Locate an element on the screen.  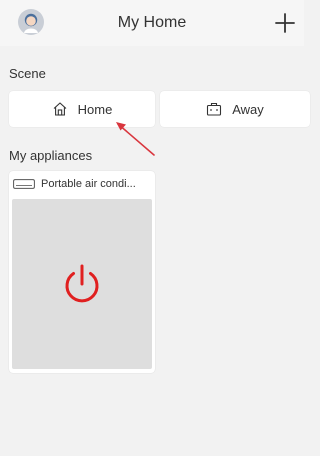
plus-icon is located at coordinates (285, 23).